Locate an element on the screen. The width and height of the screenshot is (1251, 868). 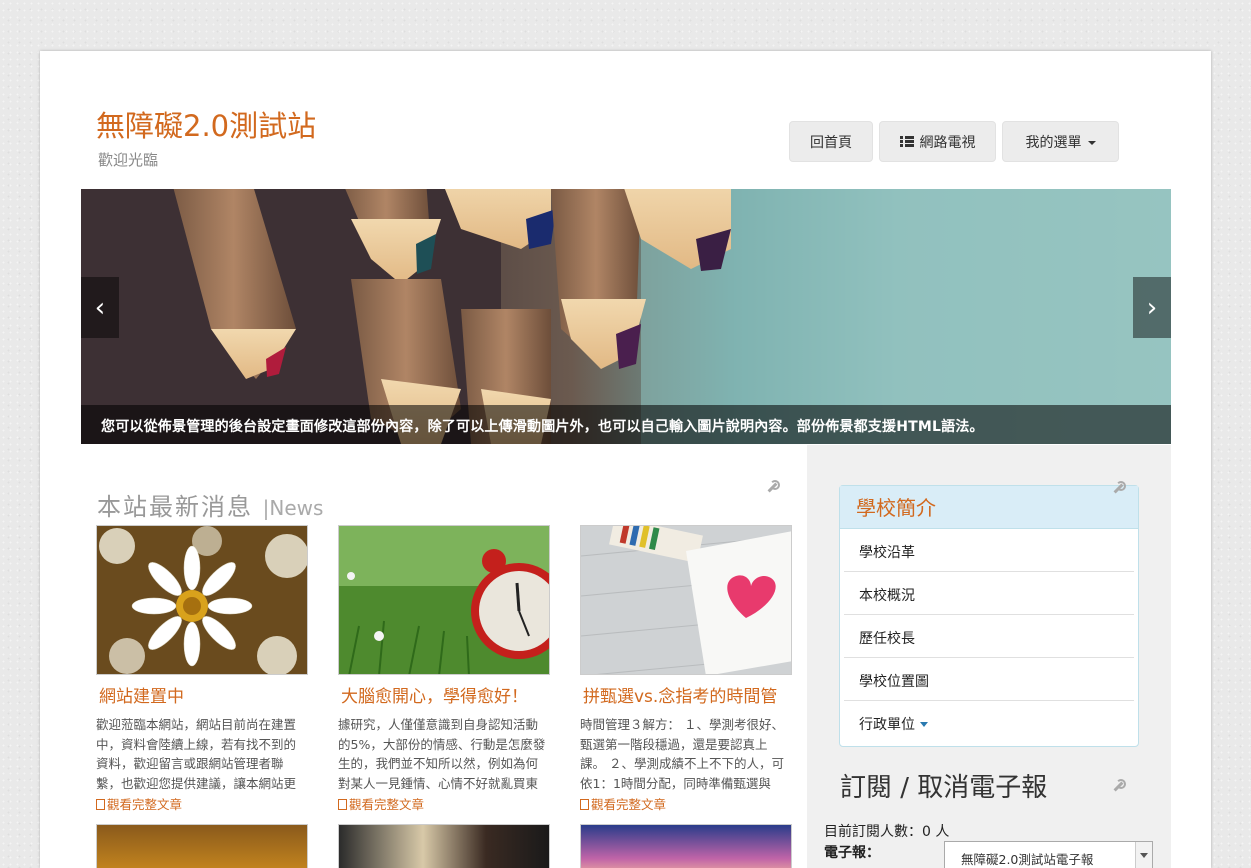
slider-next-button: › is located at coordinates (1152, 307).